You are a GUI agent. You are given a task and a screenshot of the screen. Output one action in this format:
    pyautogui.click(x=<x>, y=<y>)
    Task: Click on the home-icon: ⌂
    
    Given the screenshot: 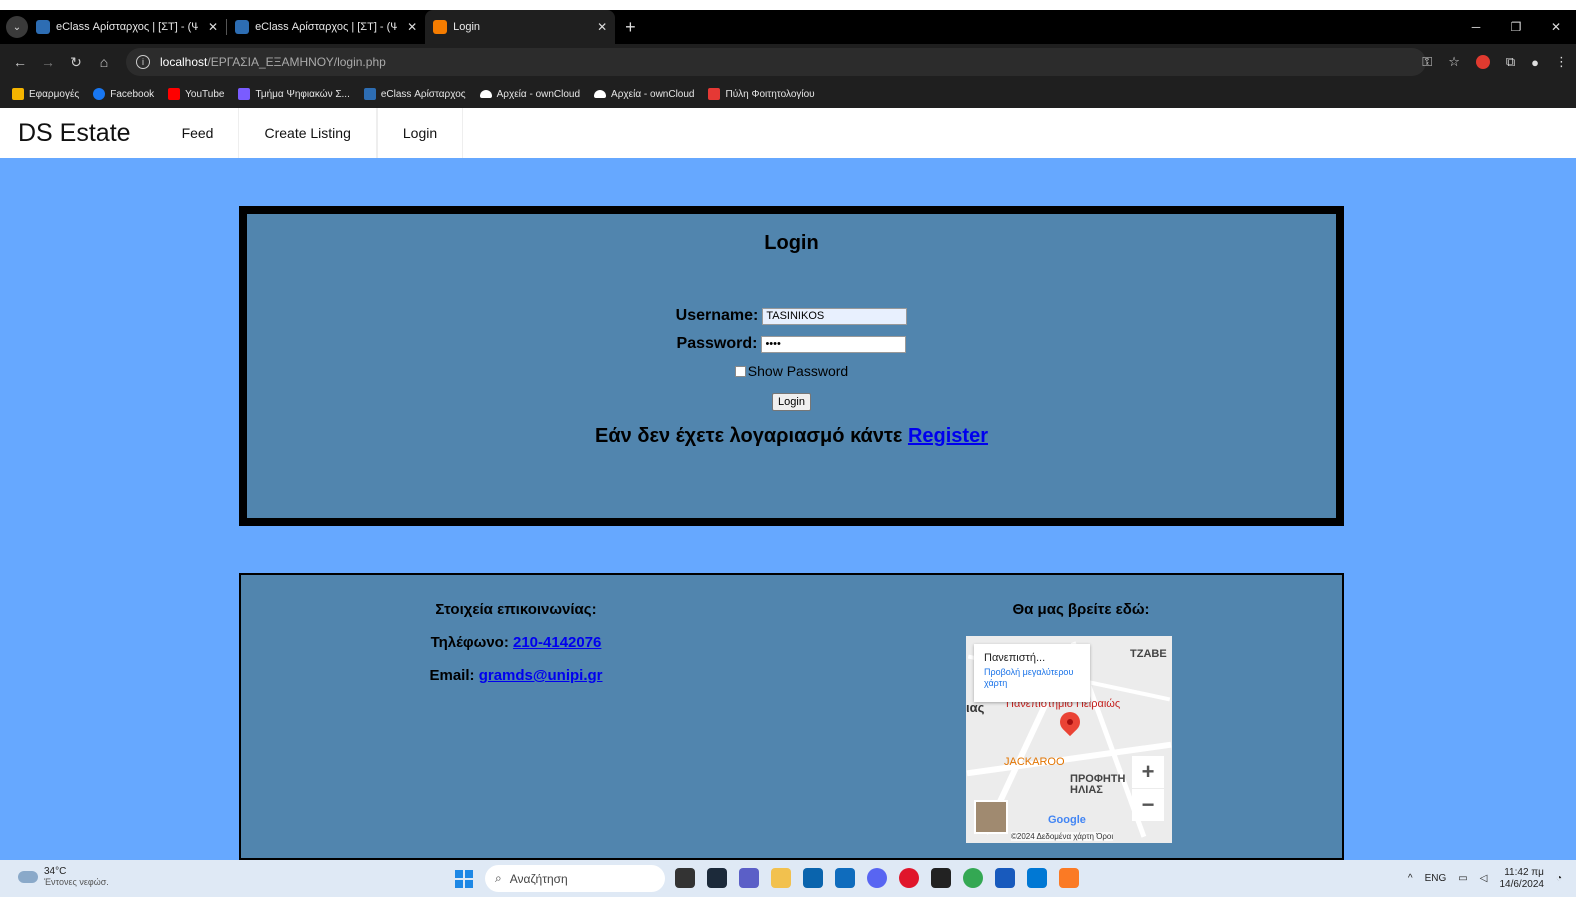 What is the action you would take?
    pyautogui.click(x=104, y=62)
    